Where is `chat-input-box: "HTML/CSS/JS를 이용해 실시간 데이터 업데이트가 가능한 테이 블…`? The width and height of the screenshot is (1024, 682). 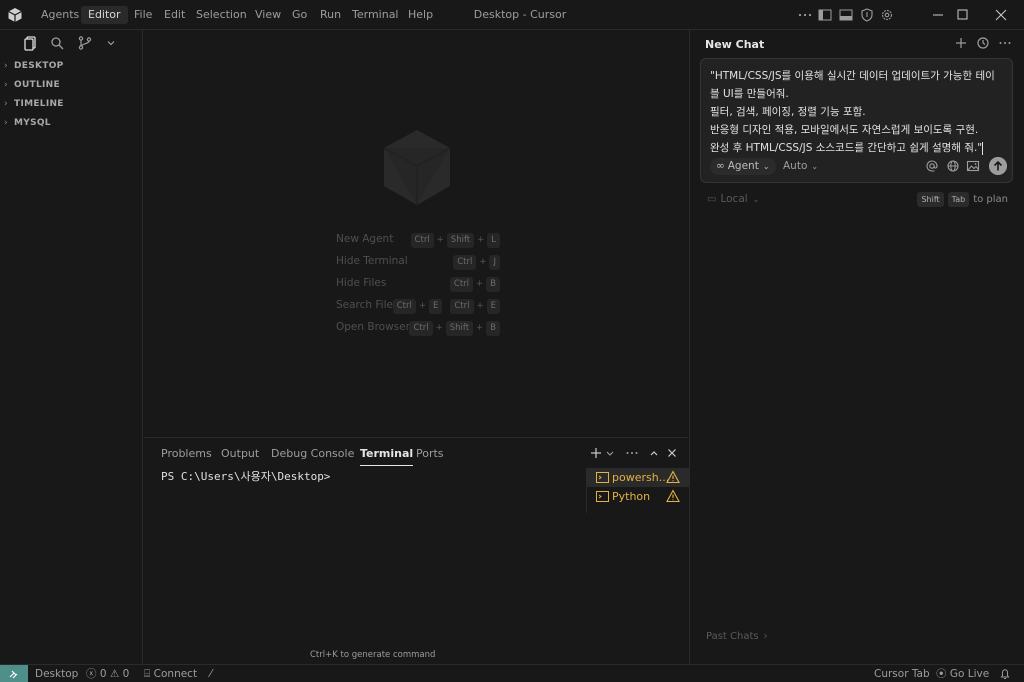
chat-input-box: "HTML/CSS/JS를 이용해 실시간 데이터 업데이트가 가능한 테이 블… is located at coordinates (856, 120).